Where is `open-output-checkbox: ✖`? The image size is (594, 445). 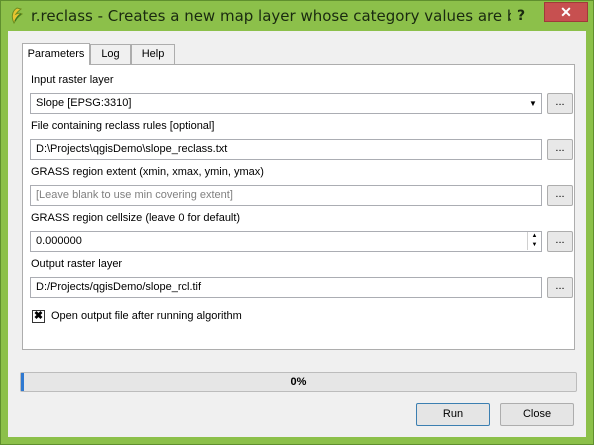
open-output-checkbox: ✖ is located at coordinates (38, 316).